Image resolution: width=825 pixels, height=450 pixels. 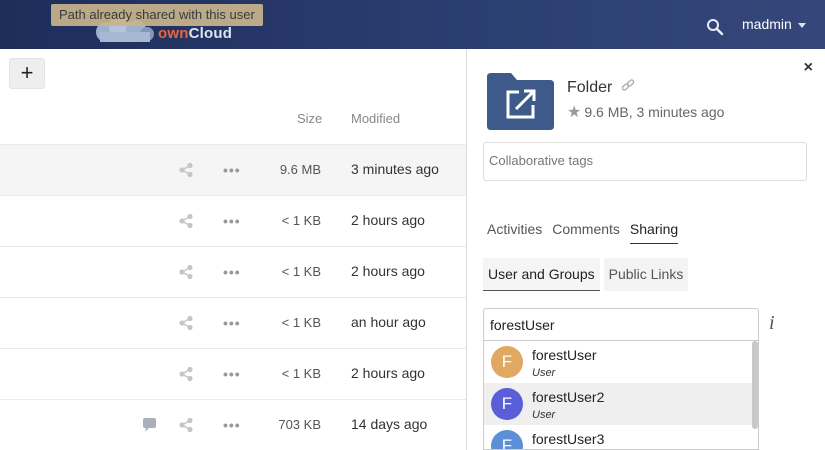 I want to click on folder-meta: ★ 9.6 MB, 3 minutes ago, so click(x=645, y=112).